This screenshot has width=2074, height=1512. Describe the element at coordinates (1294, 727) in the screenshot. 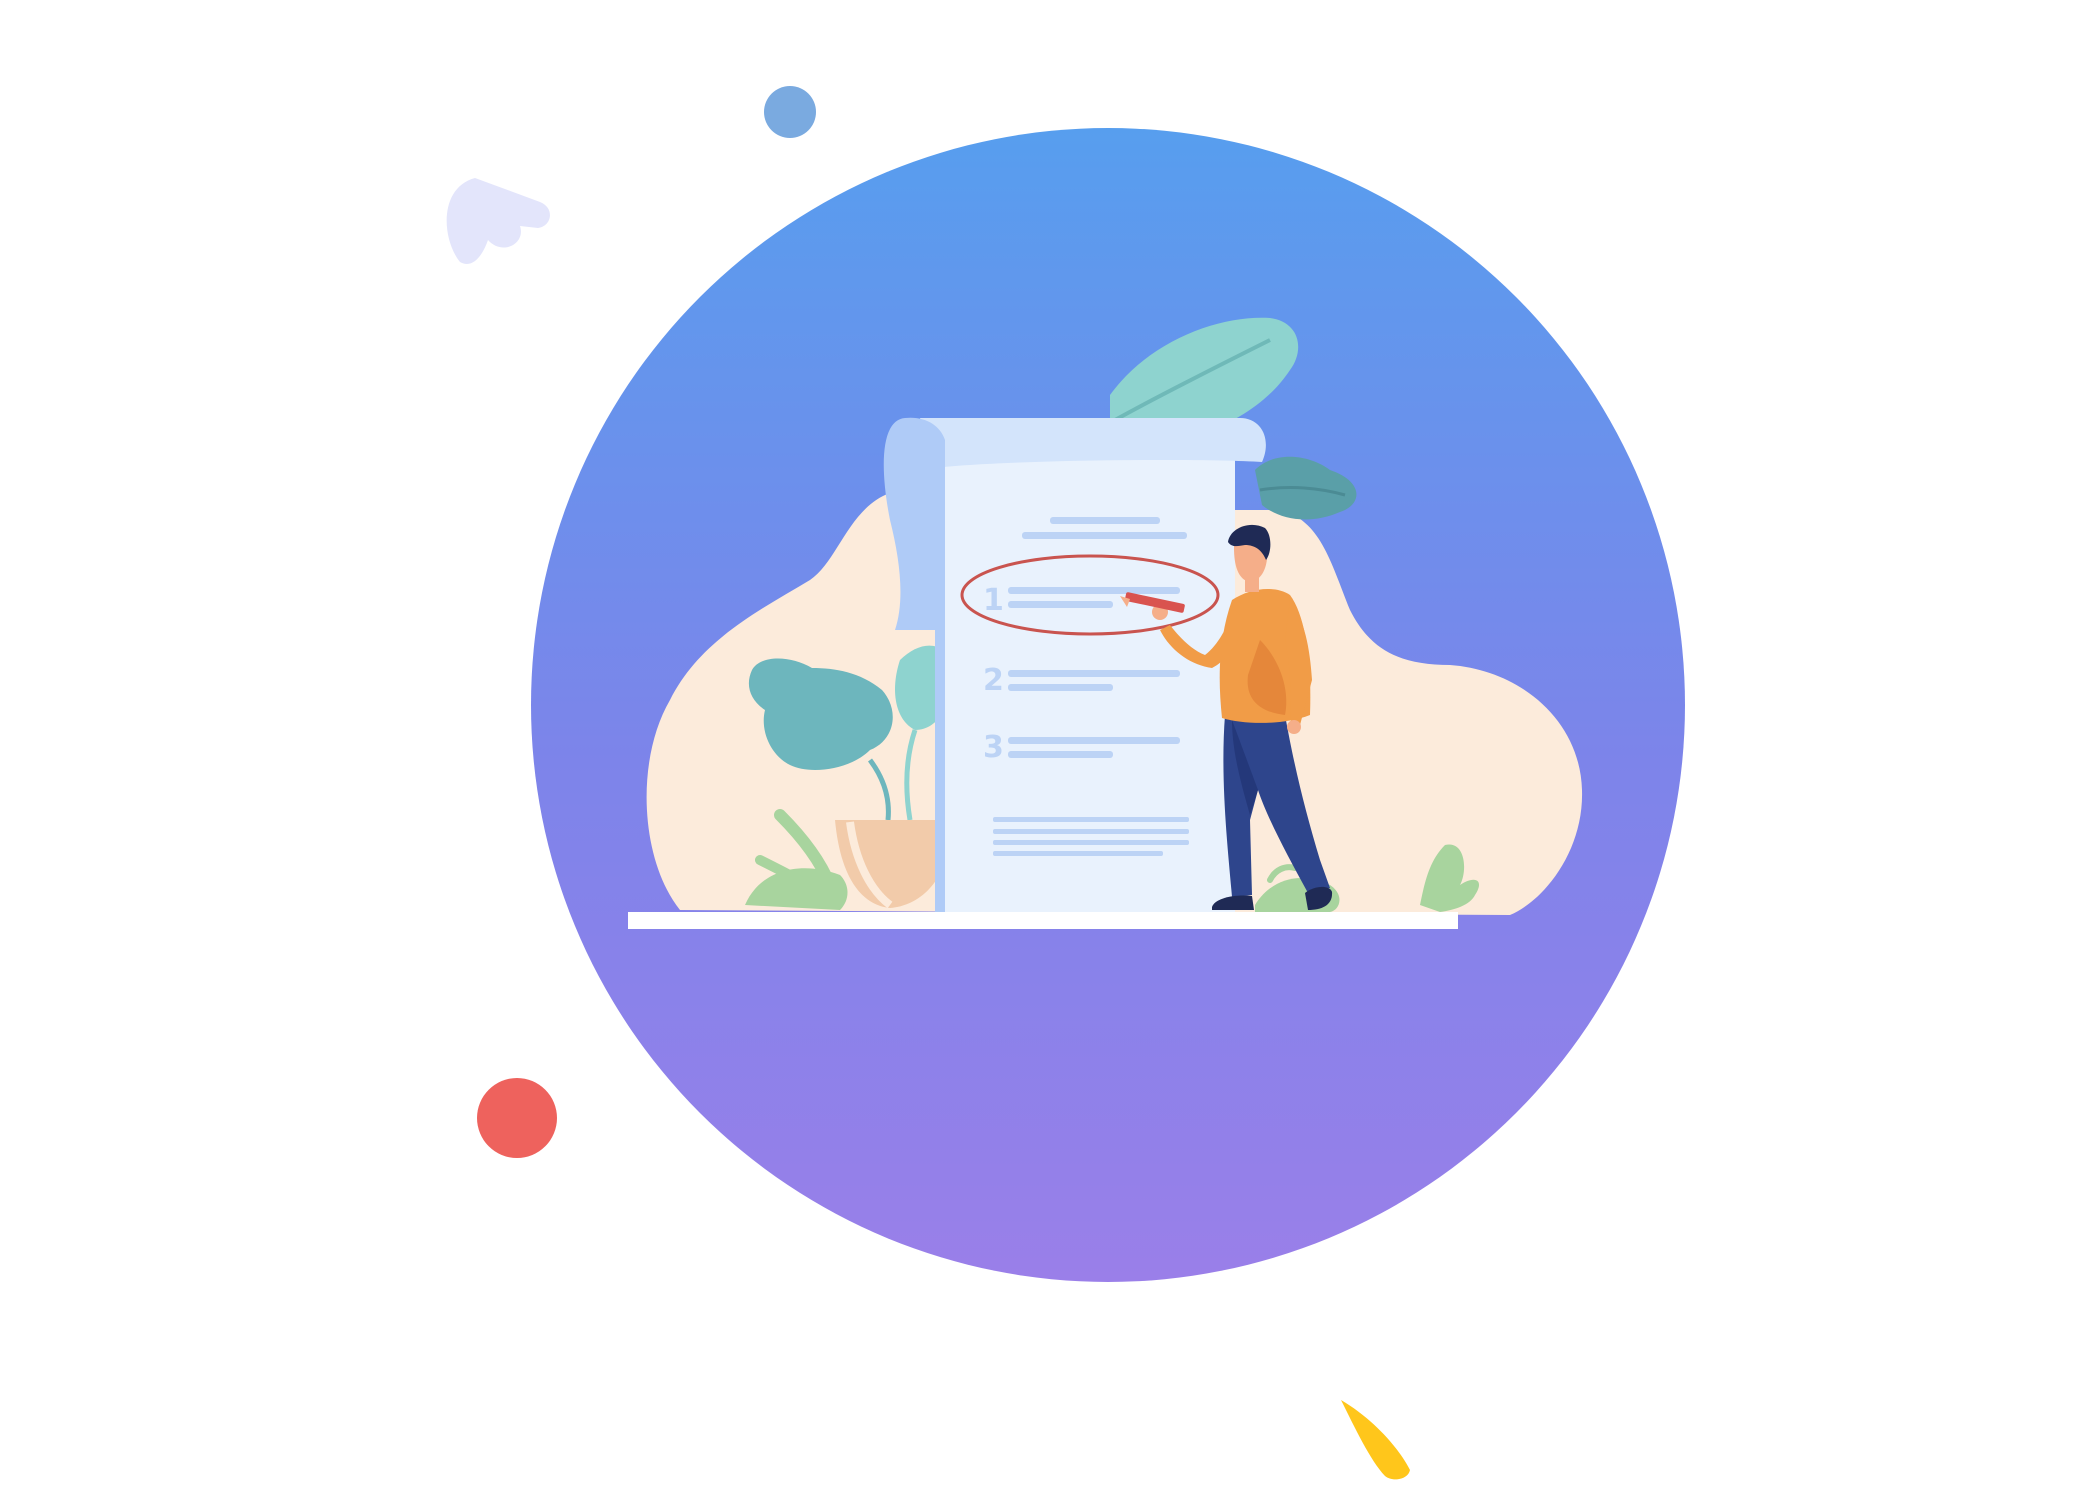

I see `person-hand-right` at that location.